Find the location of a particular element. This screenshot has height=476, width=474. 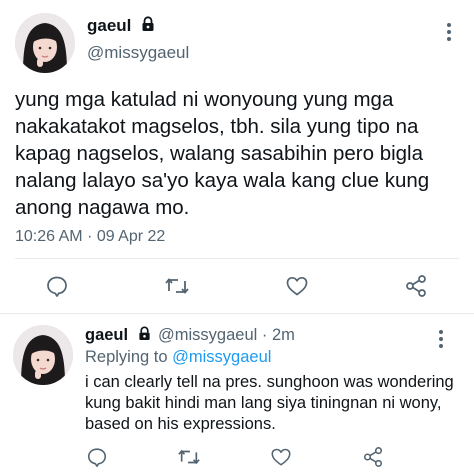

author-handle: @missygaeul is located at coordinates (138, 53).